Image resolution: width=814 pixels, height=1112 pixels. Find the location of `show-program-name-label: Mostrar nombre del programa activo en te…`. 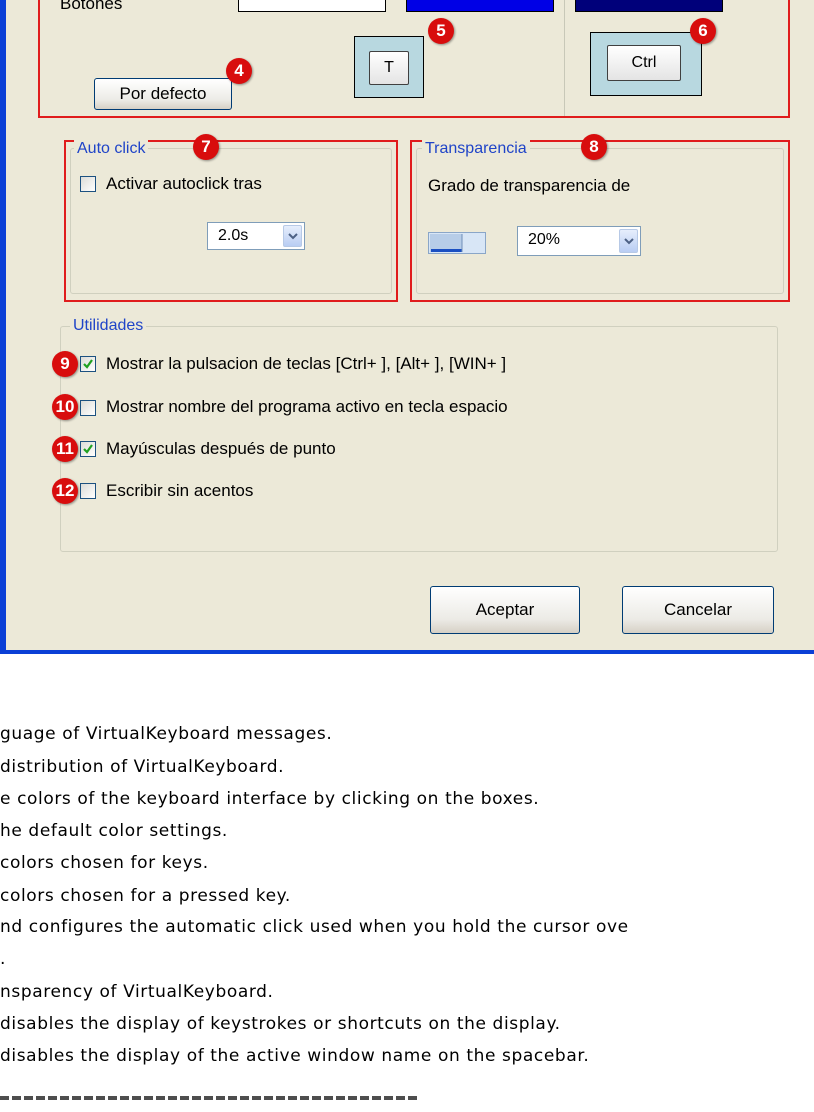

show-program-name-label: Mostrar nombre del programa activo en te… is located at coordinates (307, 406).